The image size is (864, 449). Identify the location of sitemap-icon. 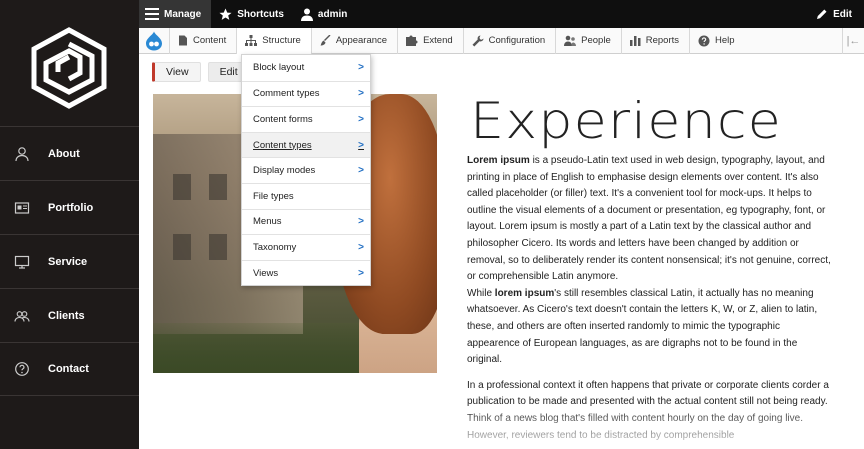
(251, 40).